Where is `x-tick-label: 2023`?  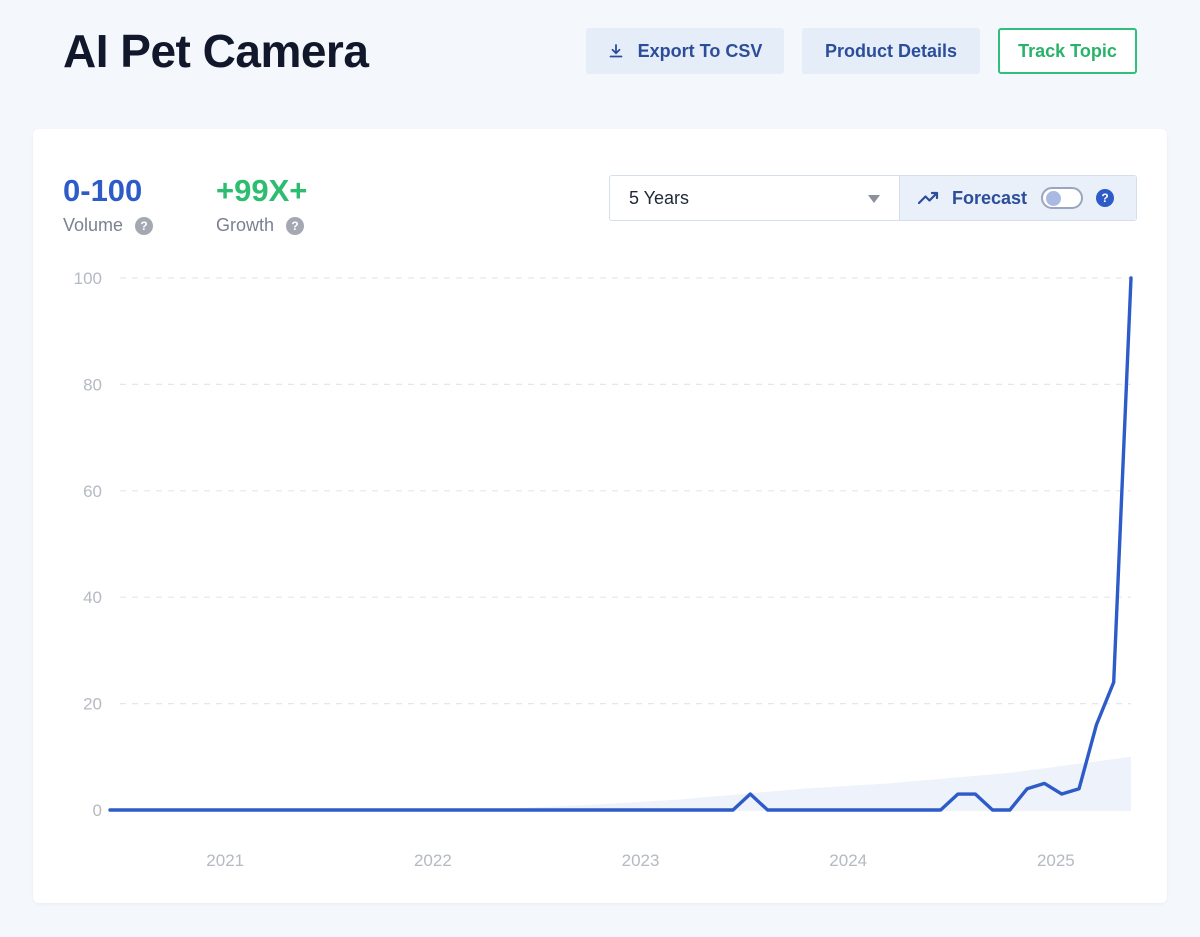 x-tick-label: 2023 is located at coordinates (641, 860).